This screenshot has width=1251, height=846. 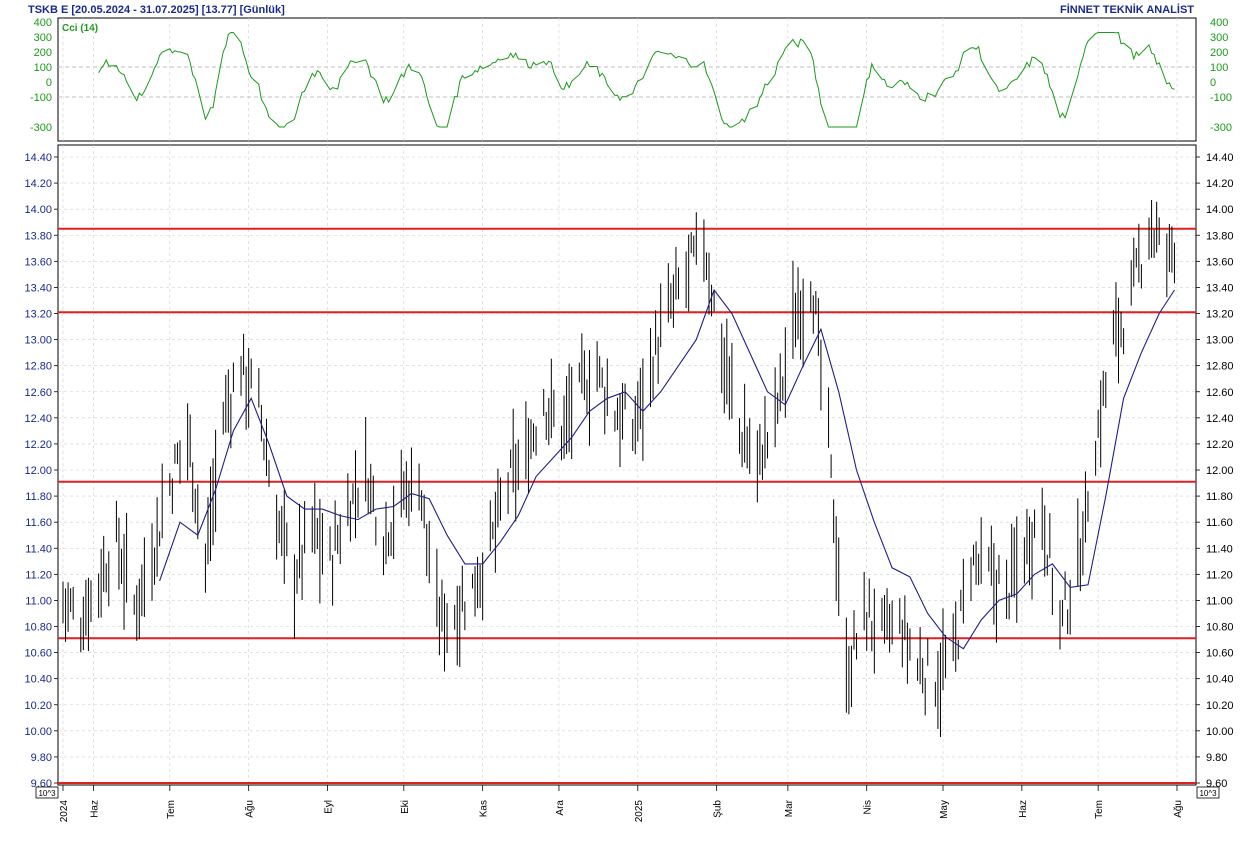 I want to click on price-tick-label-left: 10.60, so click(x=38, y=654).